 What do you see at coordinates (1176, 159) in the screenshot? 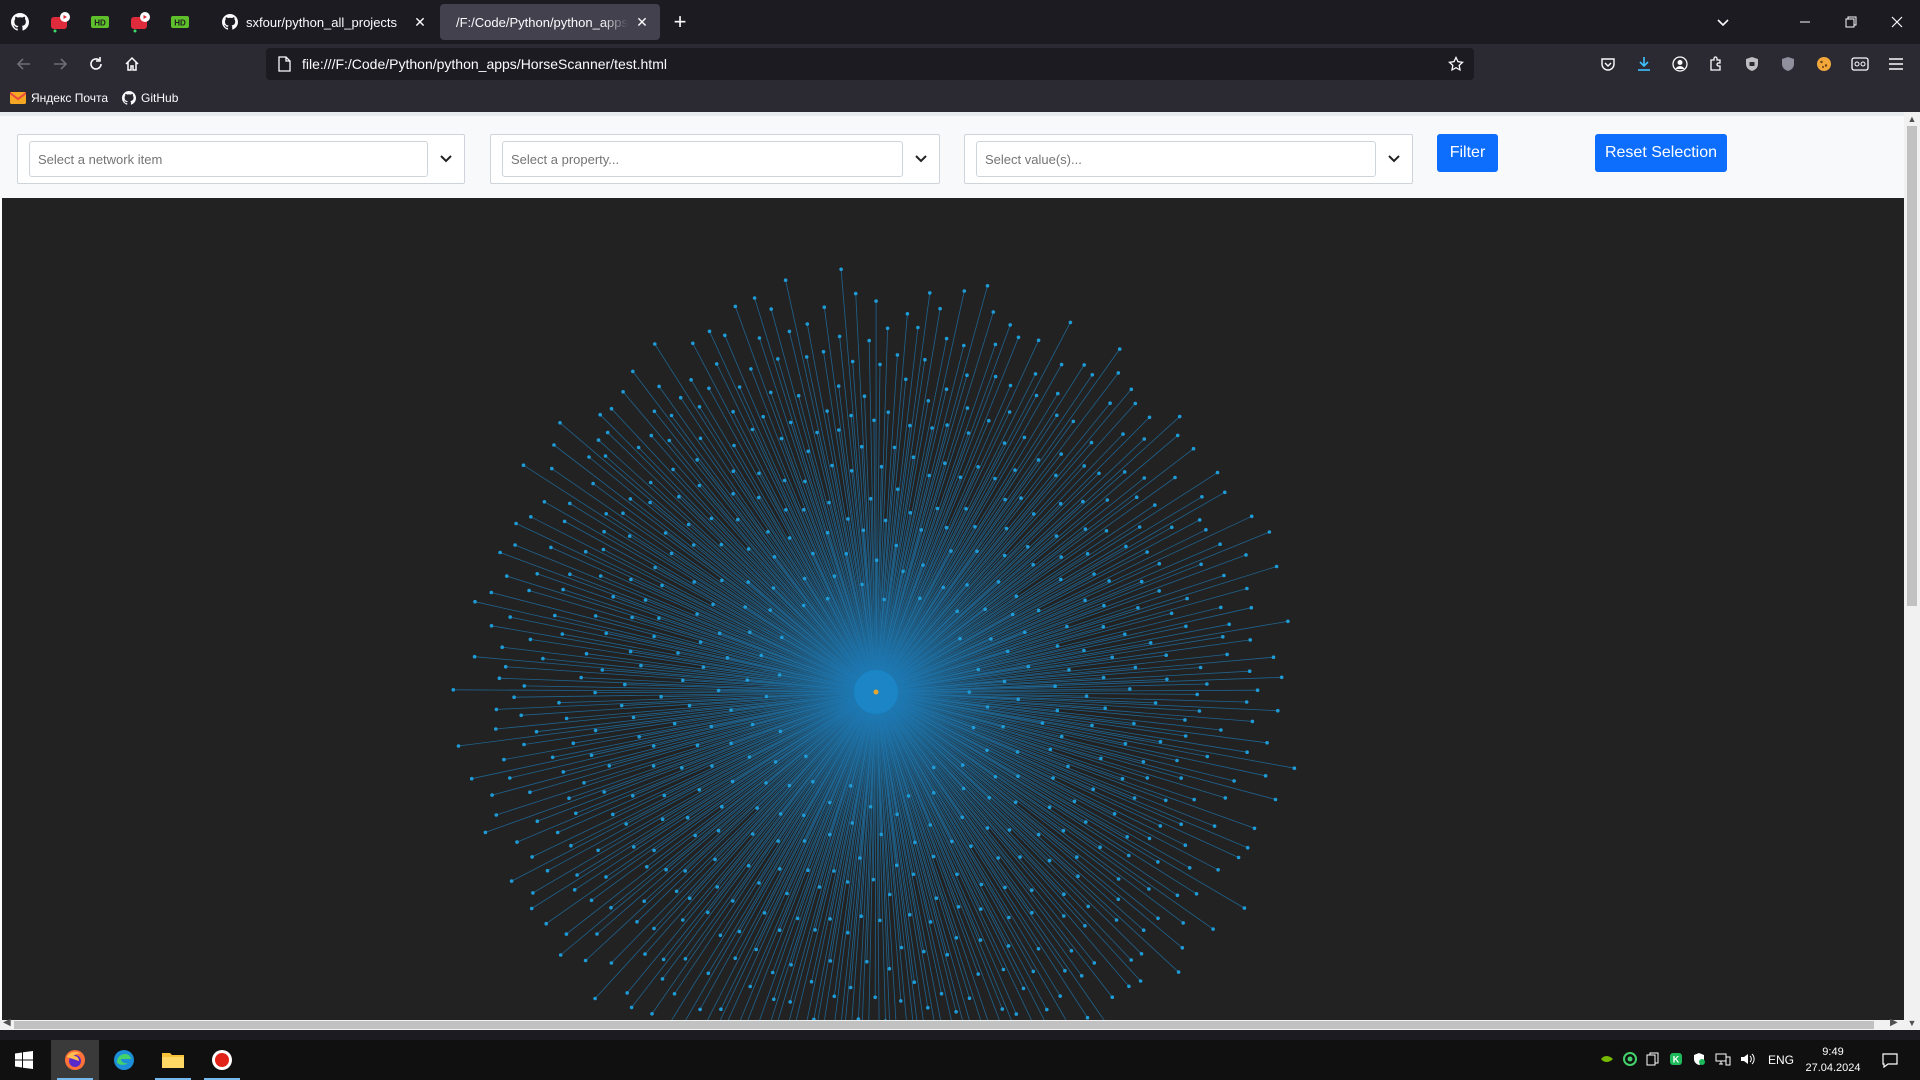
I see `values-input` at bounding box center [1176, 159].